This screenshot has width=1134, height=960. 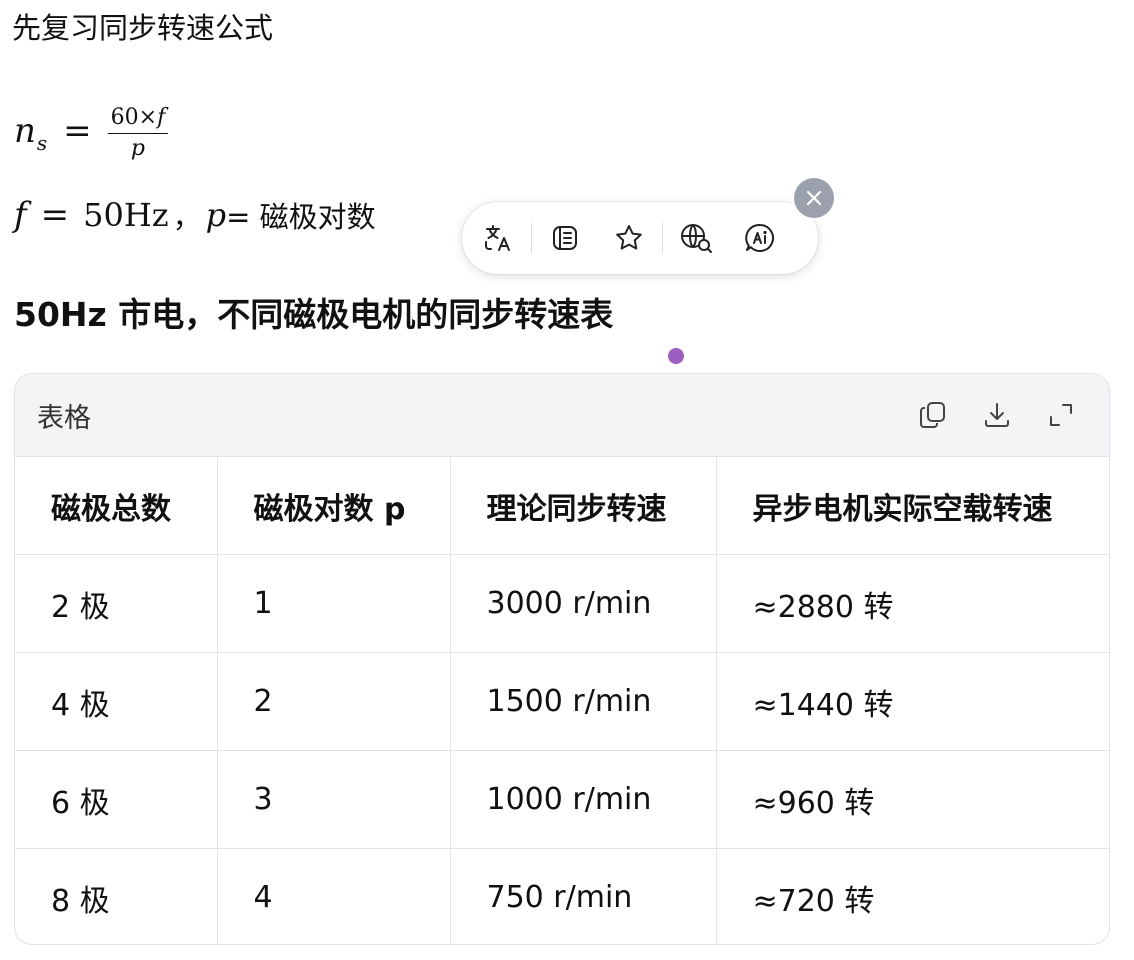 I want to click on table-cell: ≈720 转, so click(x=912, y=896).